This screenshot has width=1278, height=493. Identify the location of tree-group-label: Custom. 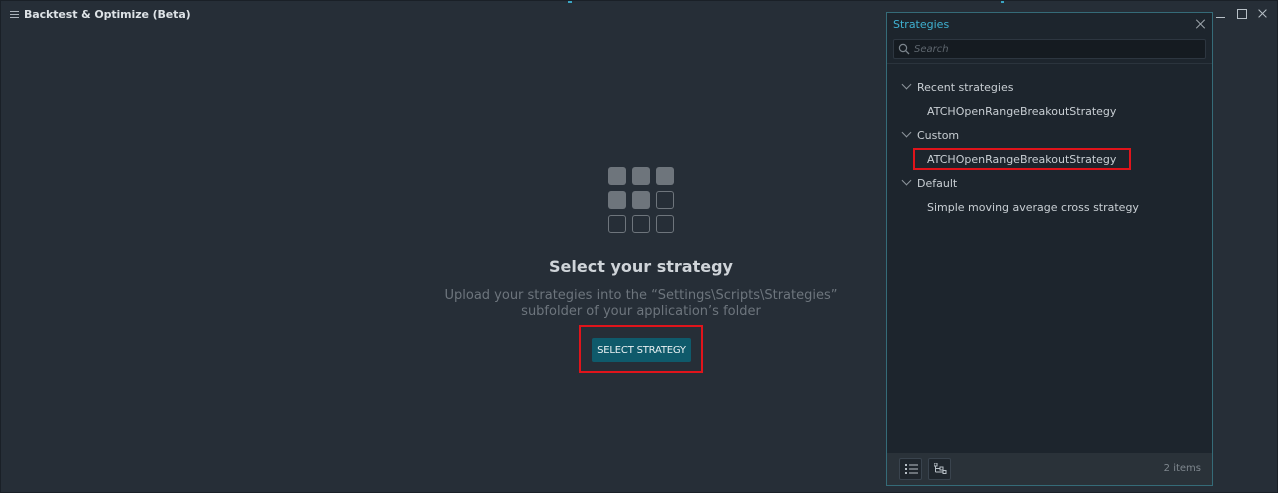
(938, 135).